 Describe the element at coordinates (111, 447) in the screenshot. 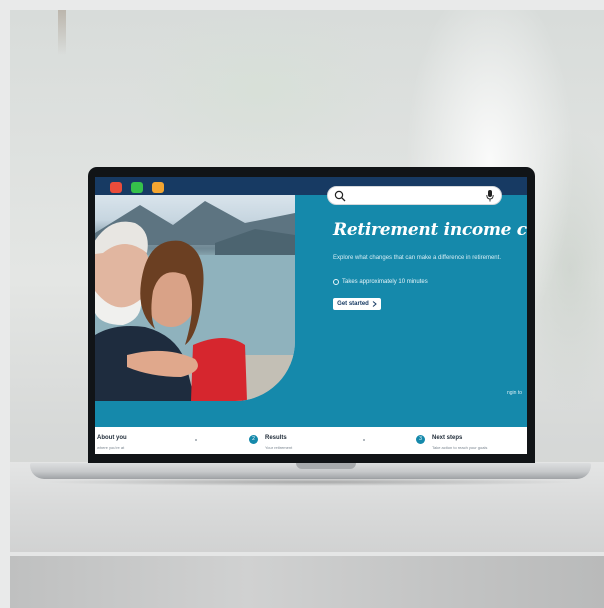

I see `step-subtitle: where you're at` at that location.